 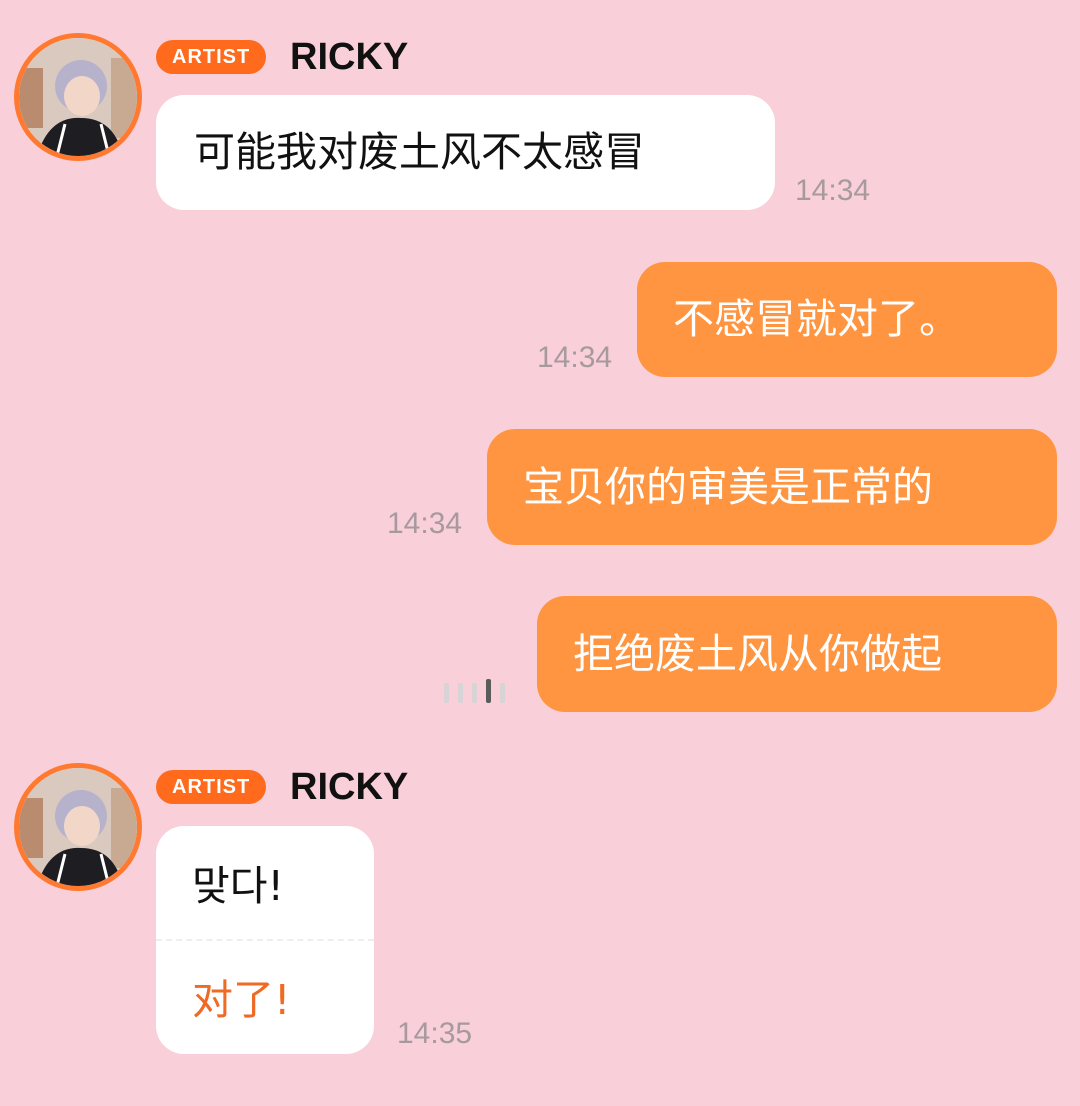 I want to click on incoming-message-bubble: 맞다! 对了!, so click(x=265, y=940).